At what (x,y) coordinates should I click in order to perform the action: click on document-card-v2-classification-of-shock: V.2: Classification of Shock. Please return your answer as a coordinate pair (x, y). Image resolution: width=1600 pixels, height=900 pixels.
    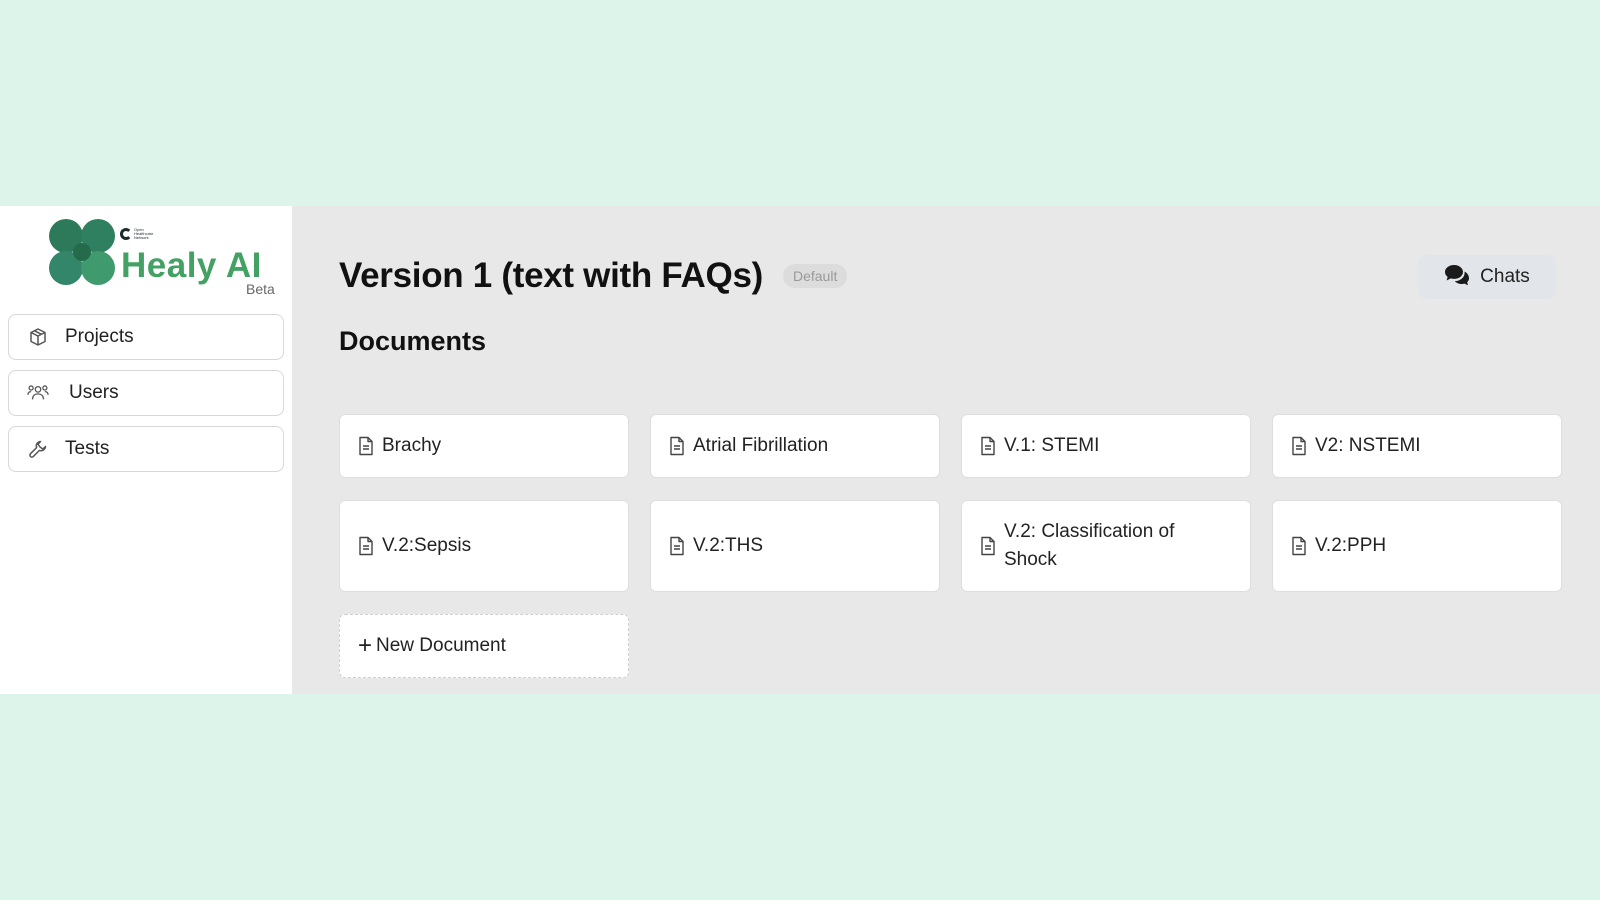
    Looking at the image, I should click on (1106, 546).